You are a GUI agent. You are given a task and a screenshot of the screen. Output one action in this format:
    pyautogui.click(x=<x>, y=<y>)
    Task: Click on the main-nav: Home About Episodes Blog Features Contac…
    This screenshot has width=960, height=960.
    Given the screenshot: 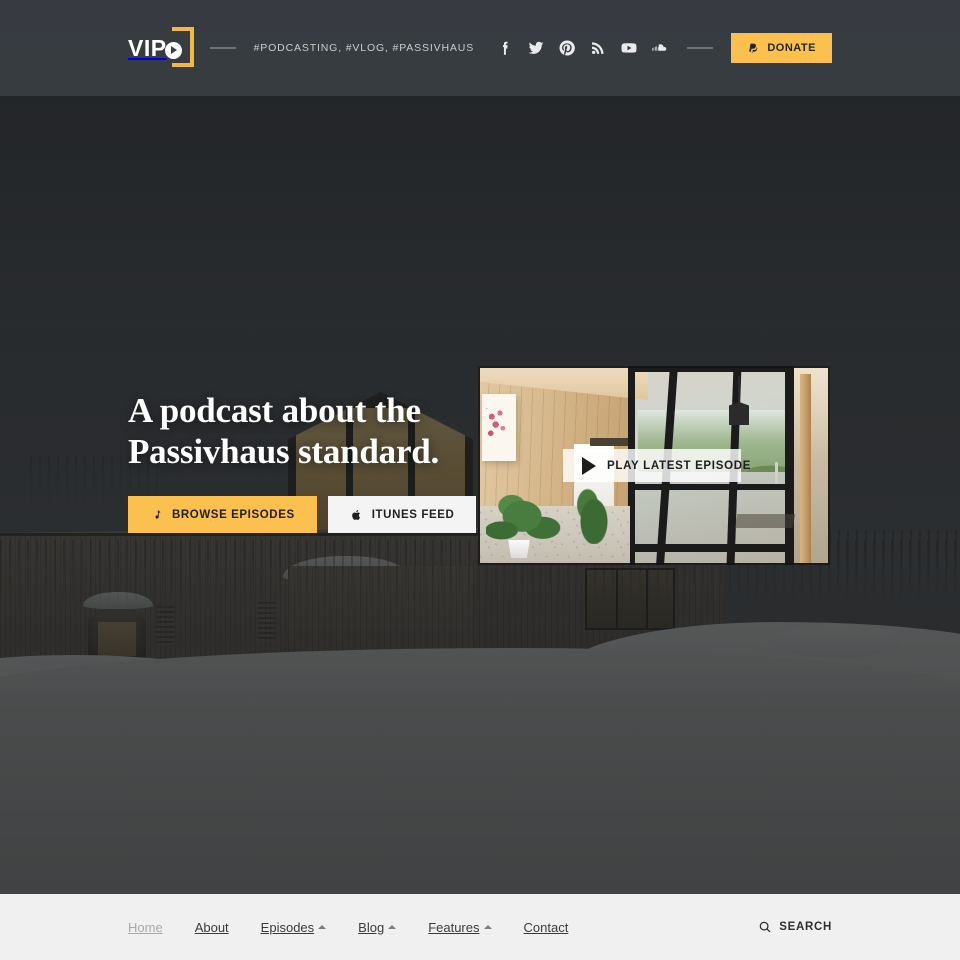 What is the action you would take?
    pyautogui.click(x=356, y=927)
    